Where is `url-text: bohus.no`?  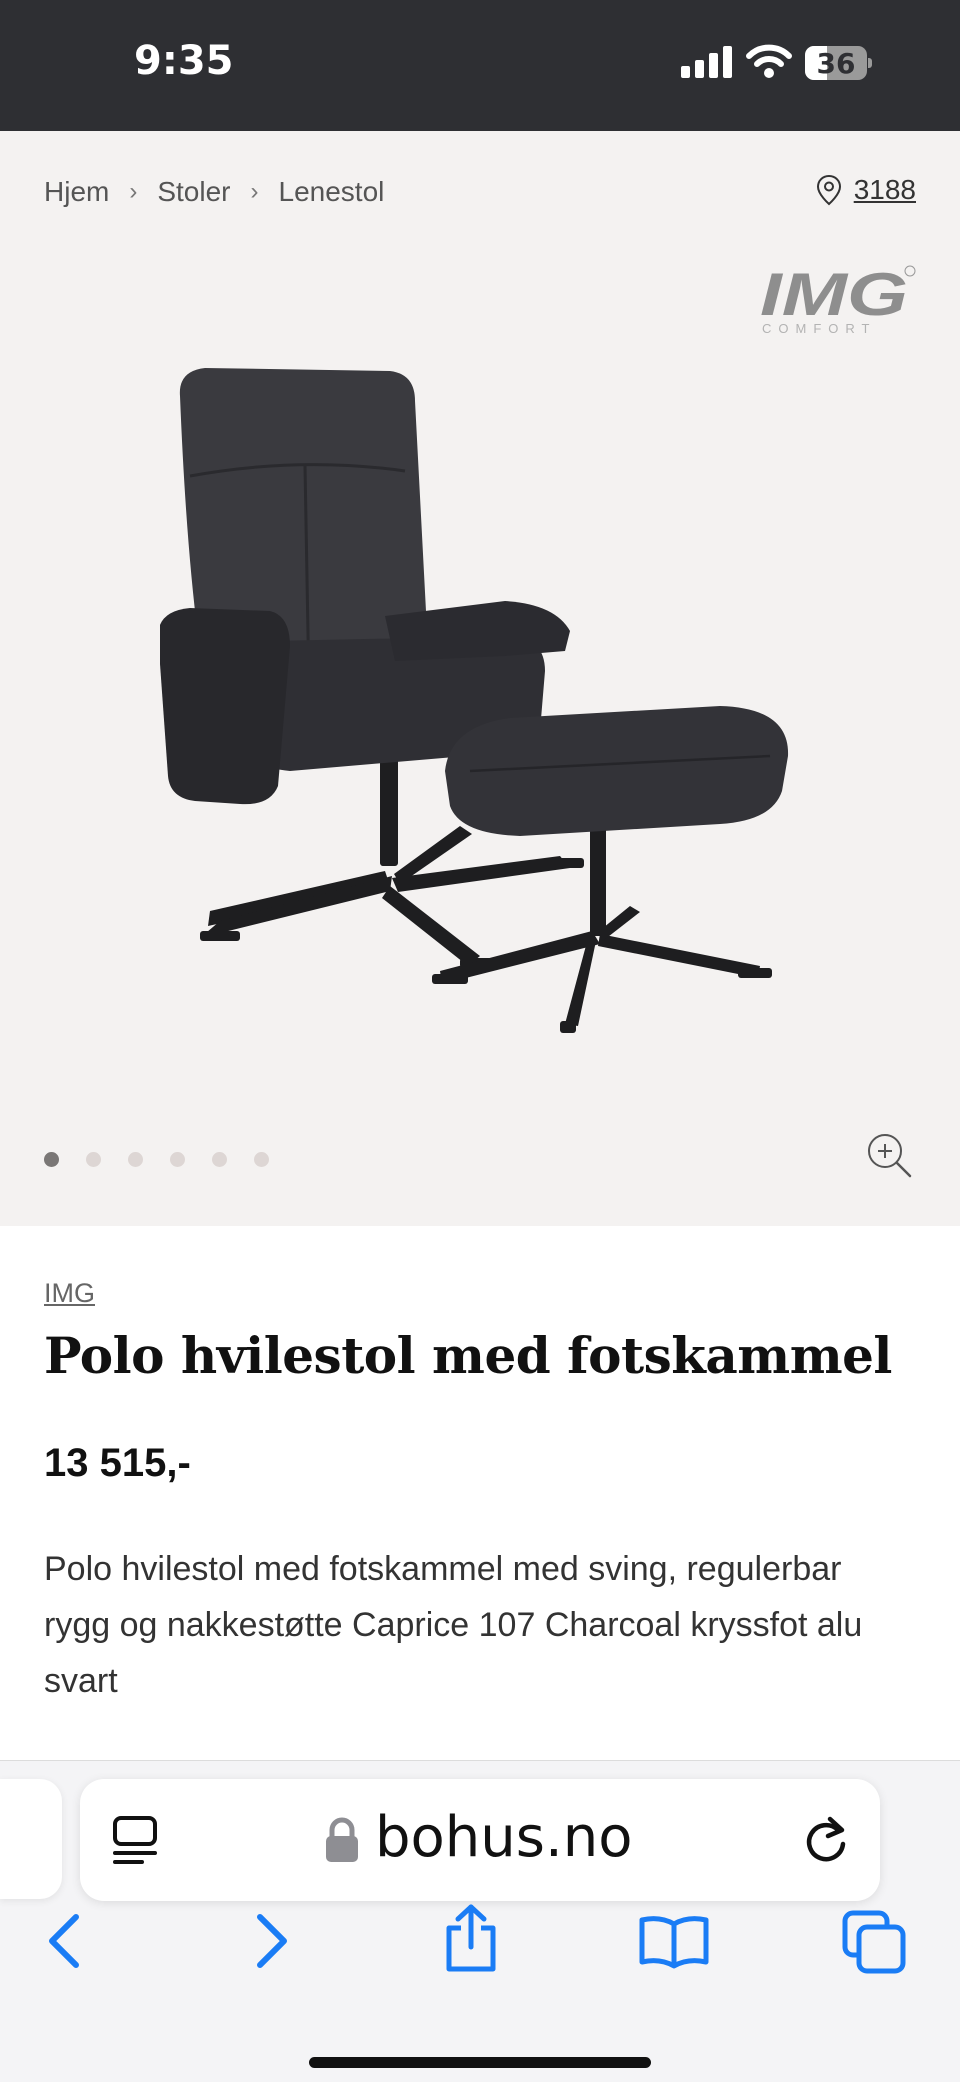
url-text: bohus.no is located at coordinates (504, 1837).